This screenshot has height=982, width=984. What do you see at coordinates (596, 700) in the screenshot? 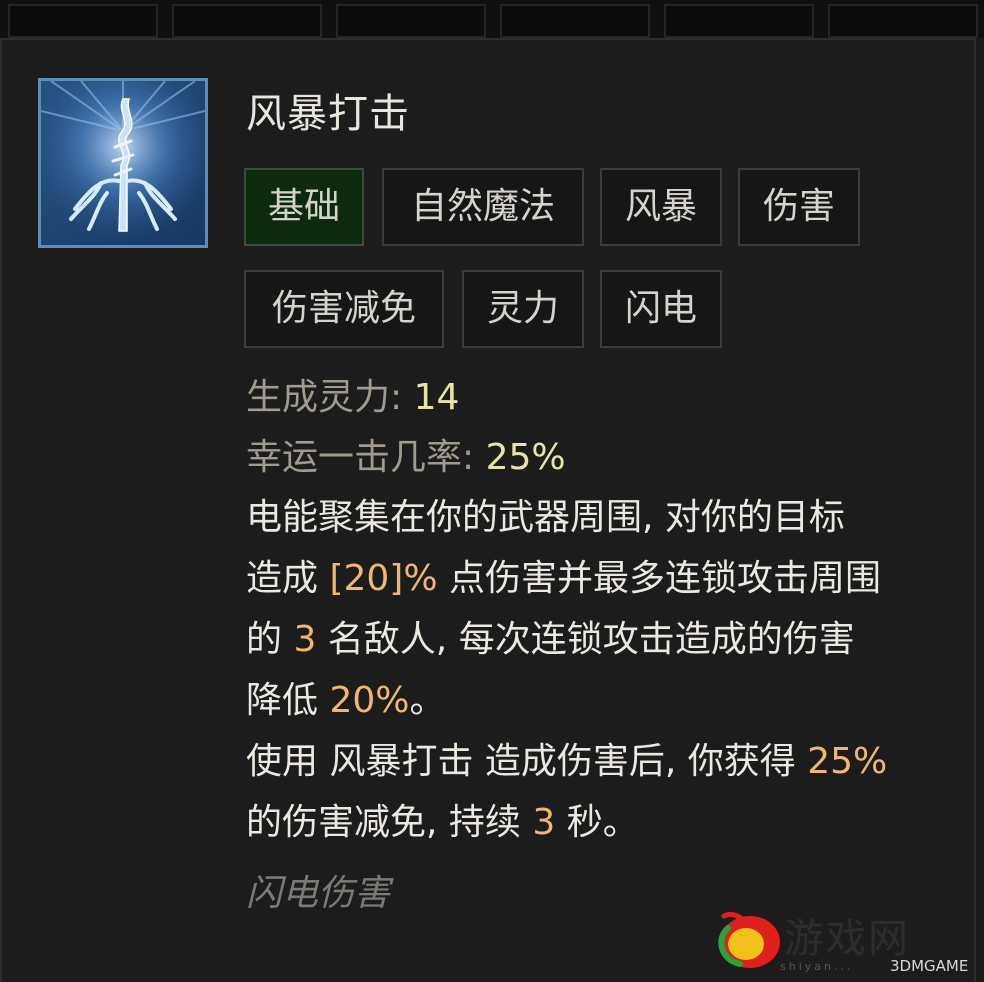
I see `description-line: 降低 20%。` at bounding box center [596, 700].